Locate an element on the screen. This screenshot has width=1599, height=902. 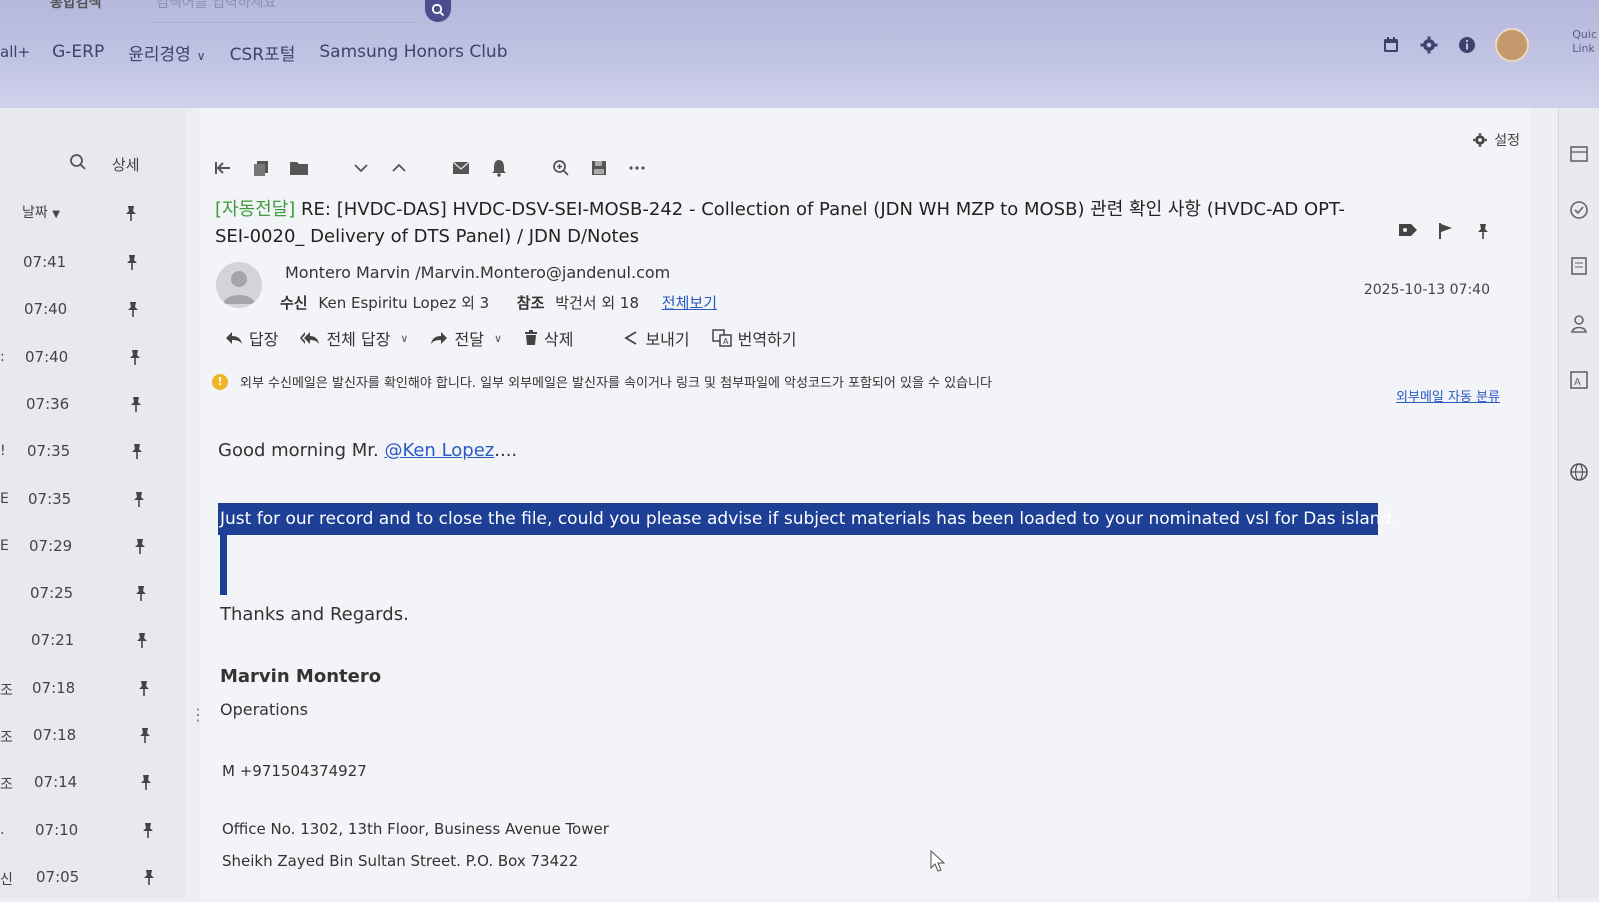
memo-icon is located at coordinates (1579, 266).